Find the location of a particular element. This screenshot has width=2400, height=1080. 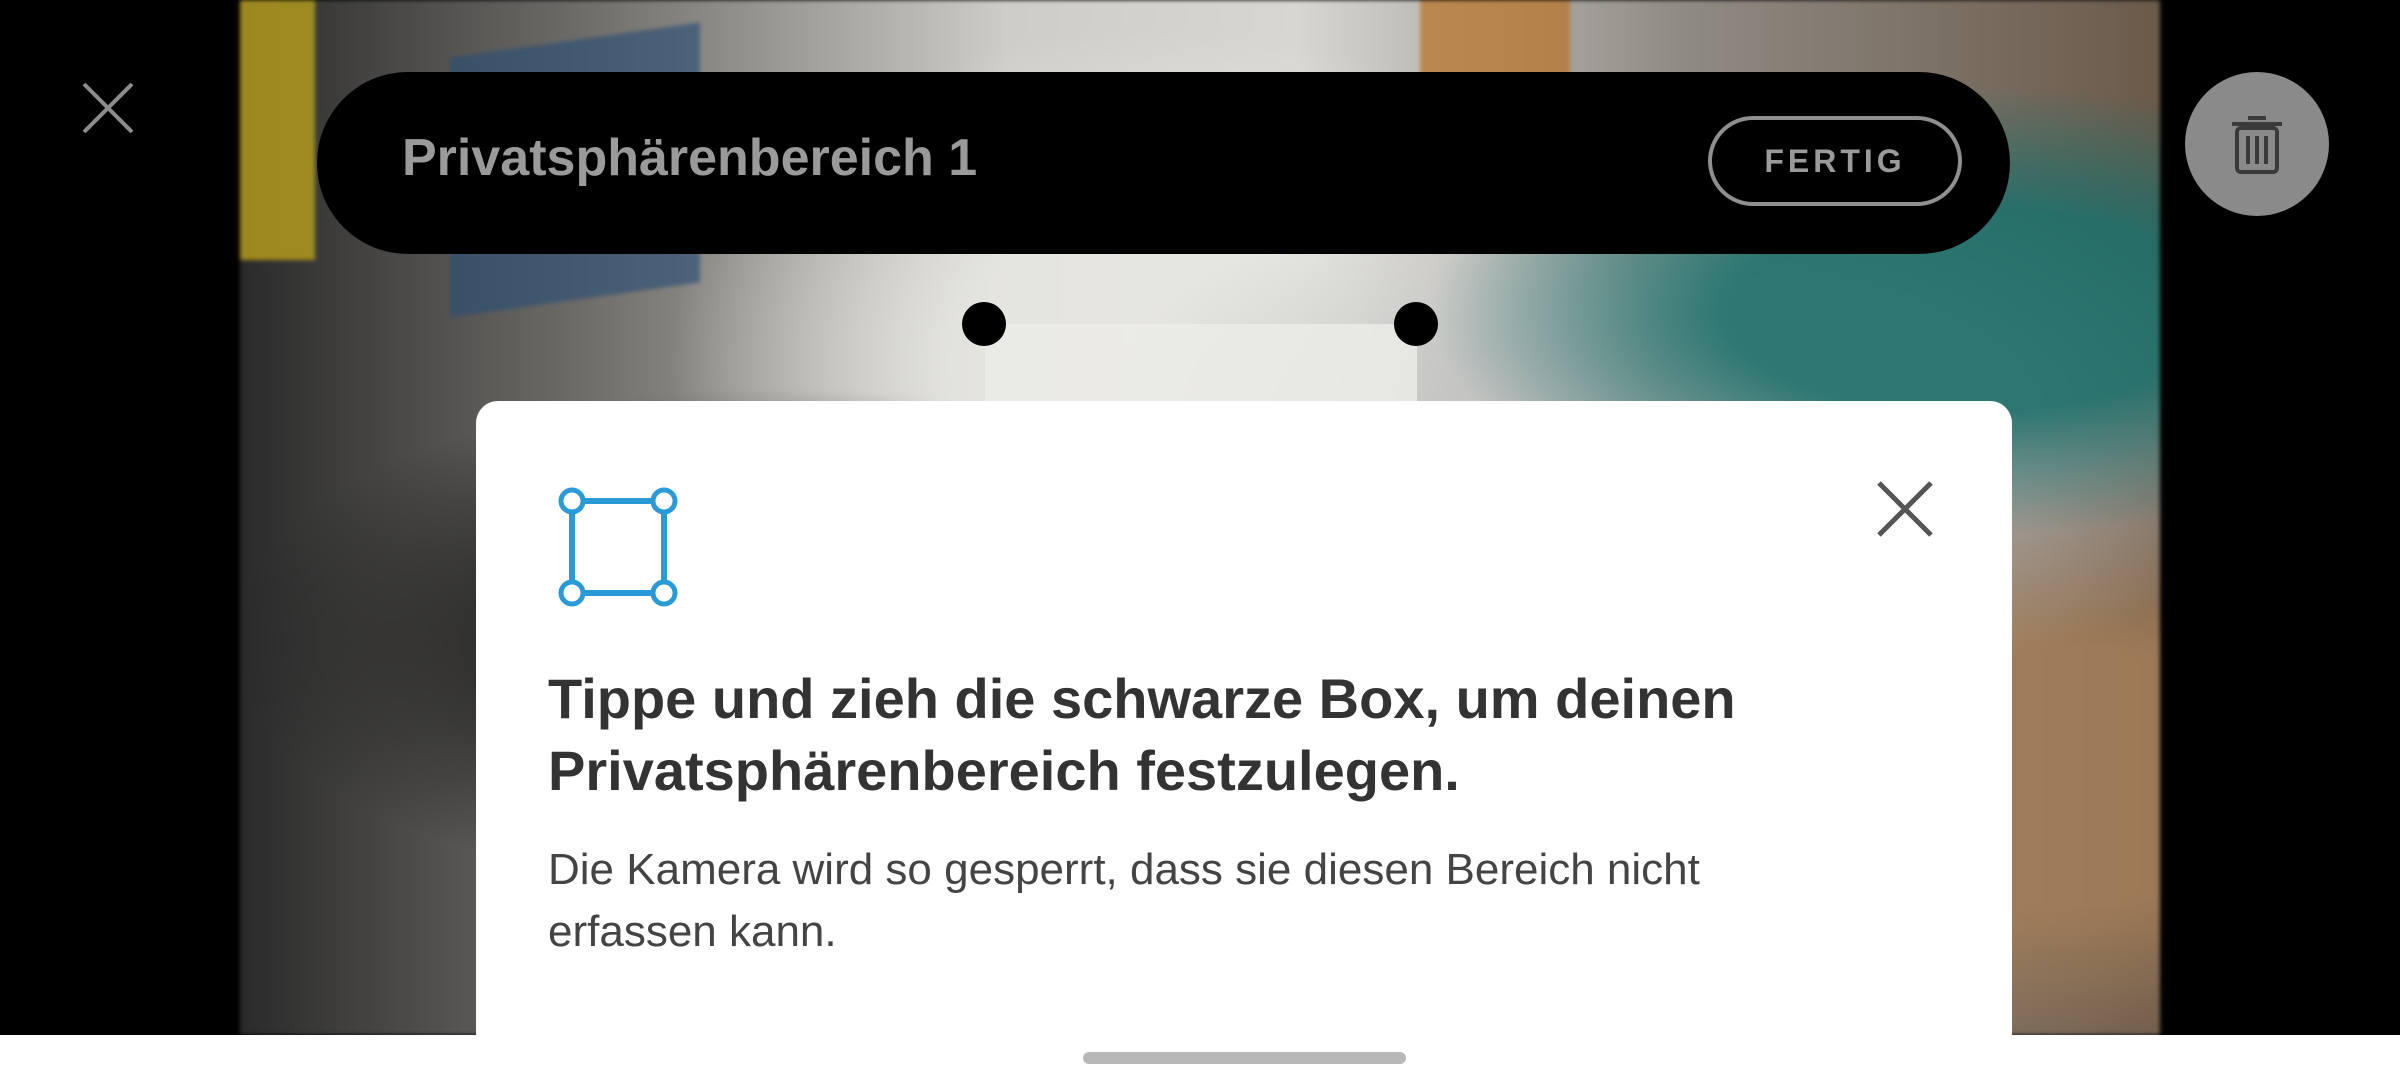

feed-detail is located at coordinates (277, 130).